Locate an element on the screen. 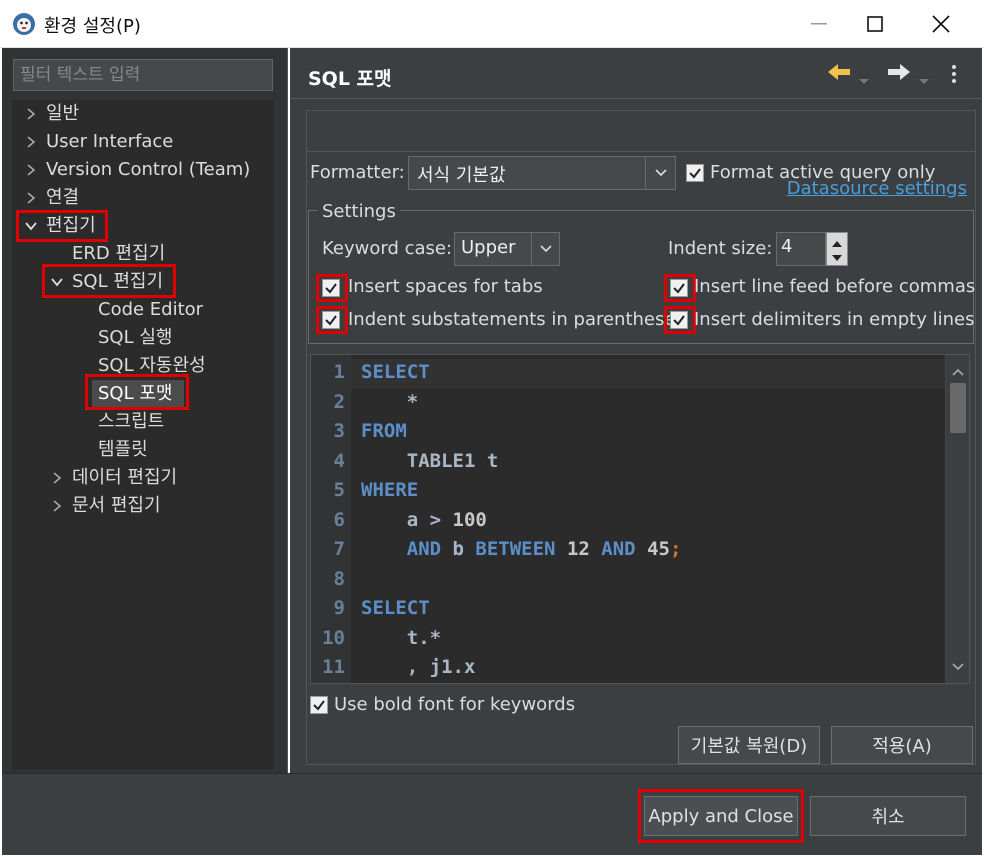 This screenshot has height=857, width=984. apply-button: 적용(A) is located at coordinates (902, 745).